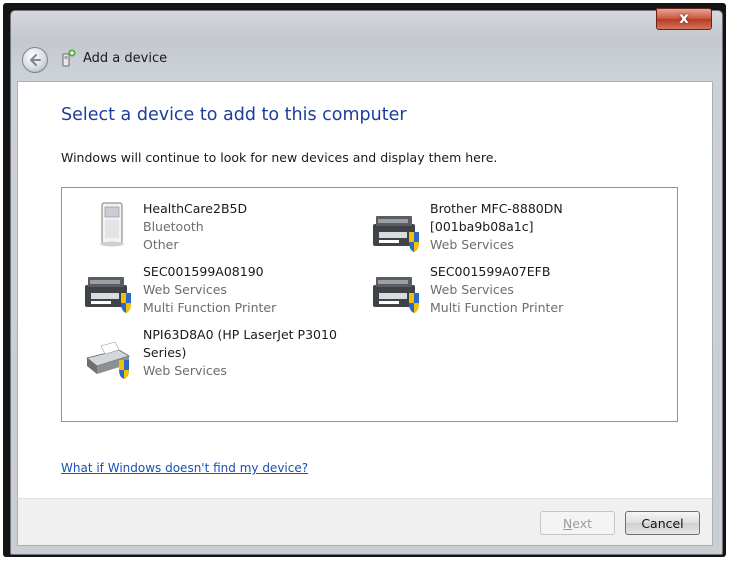  I want to click on next-label-mnemonic: N, so click(567, 523).